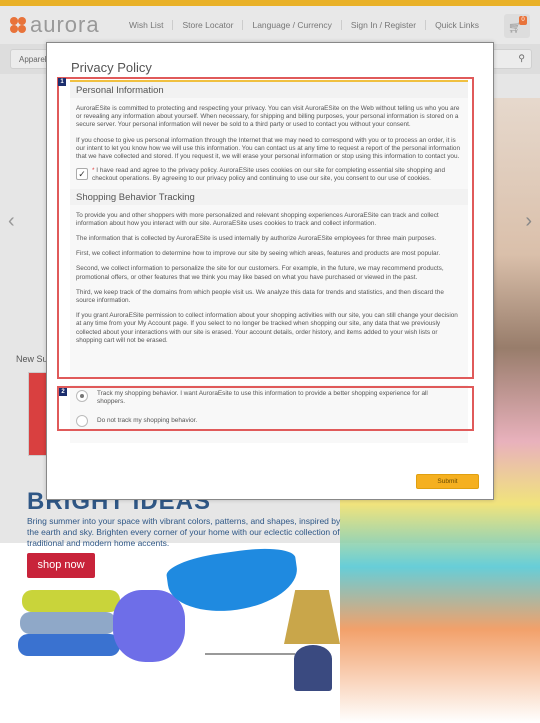  What do you see at coordinates (18, 25) in the screenshot?
I see `logo-flower-icon` at bounding box center [18, 25].